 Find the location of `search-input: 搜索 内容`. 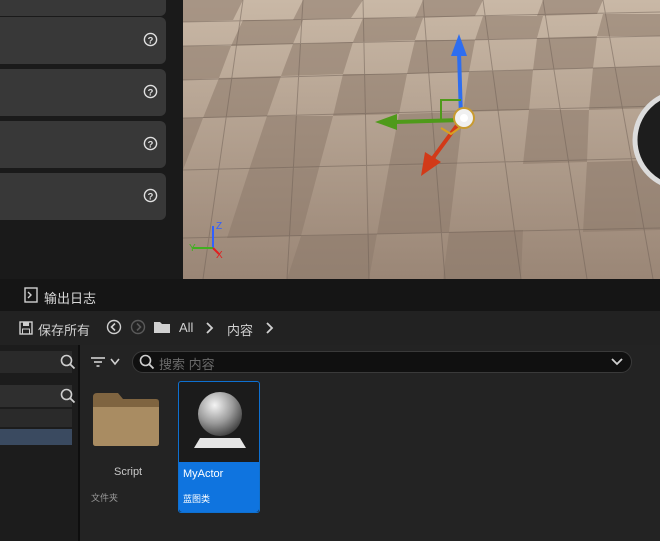

search-input: 搜索 内容 is located at coordinates (382, 362).